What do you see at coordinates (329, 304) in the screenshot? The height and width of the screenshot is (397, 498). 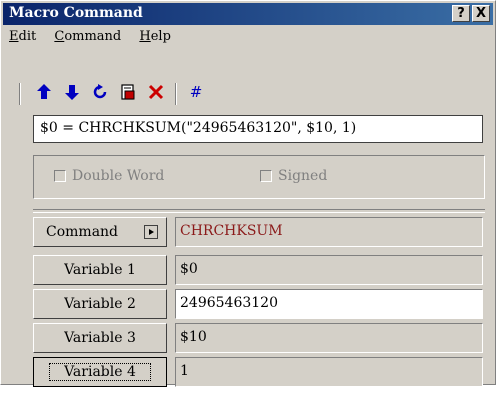 I see `variable-2-field: 24965463120` at bounding box center [329, 304].